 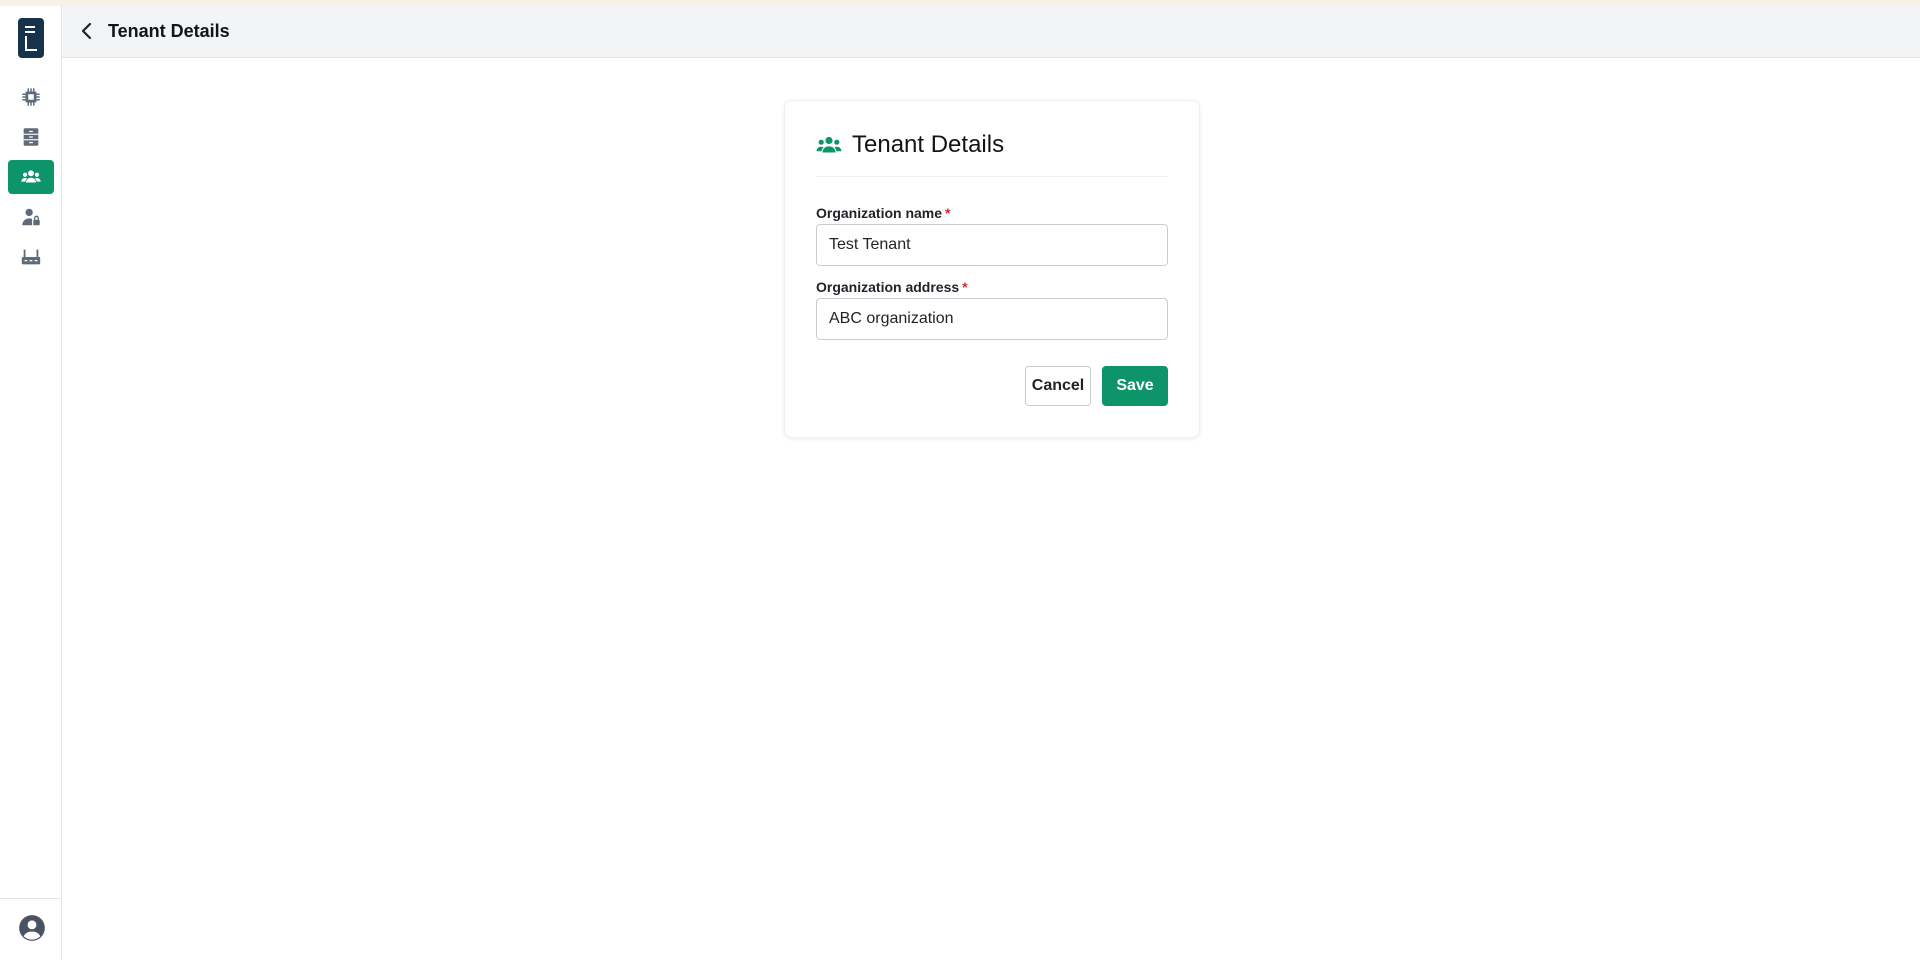 I want to click on sidebar-item-servers, so click(x=31, y=137).